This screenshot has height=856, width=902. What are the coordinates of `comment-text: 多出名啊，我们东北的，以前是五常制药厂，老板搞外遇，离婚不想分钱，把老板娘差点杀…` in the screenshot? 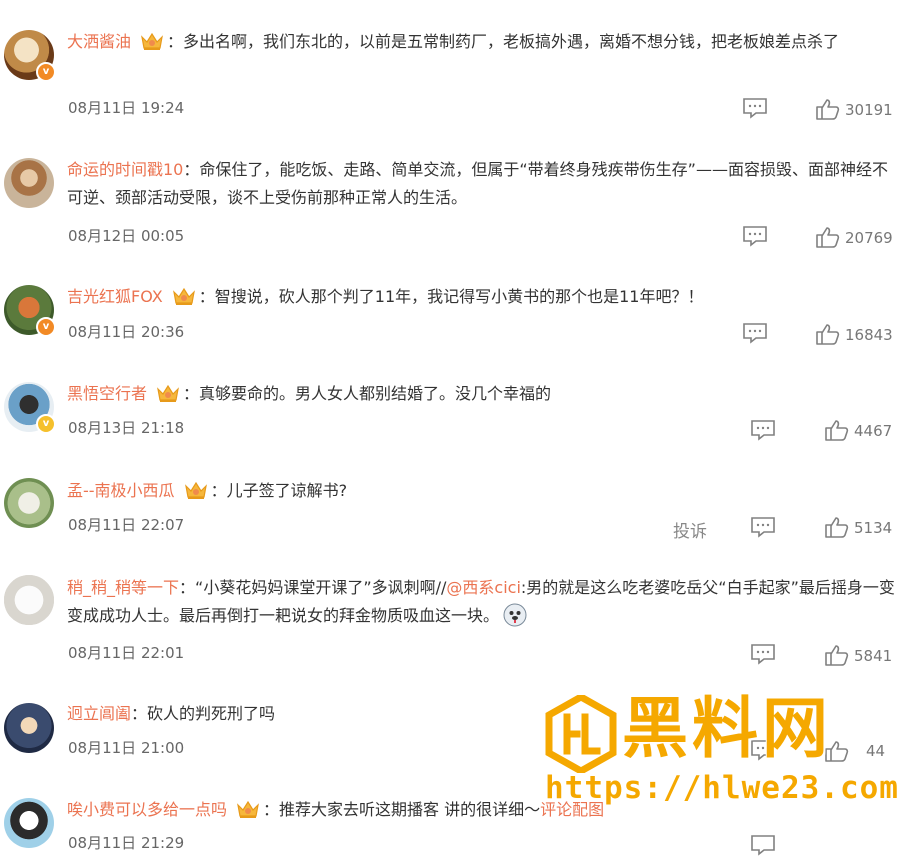 It's located at (511, 41).